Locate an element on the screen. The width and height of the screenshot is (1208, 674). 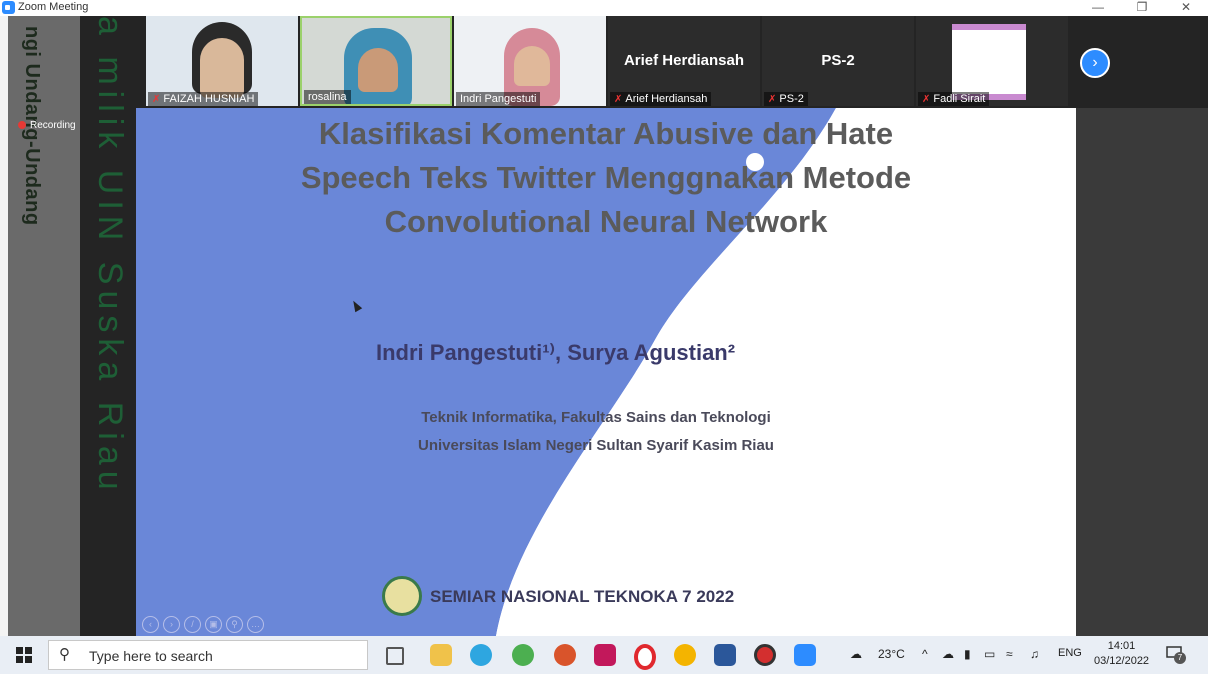
microphone-icon: ▮ is located at coordinates (967, 654).